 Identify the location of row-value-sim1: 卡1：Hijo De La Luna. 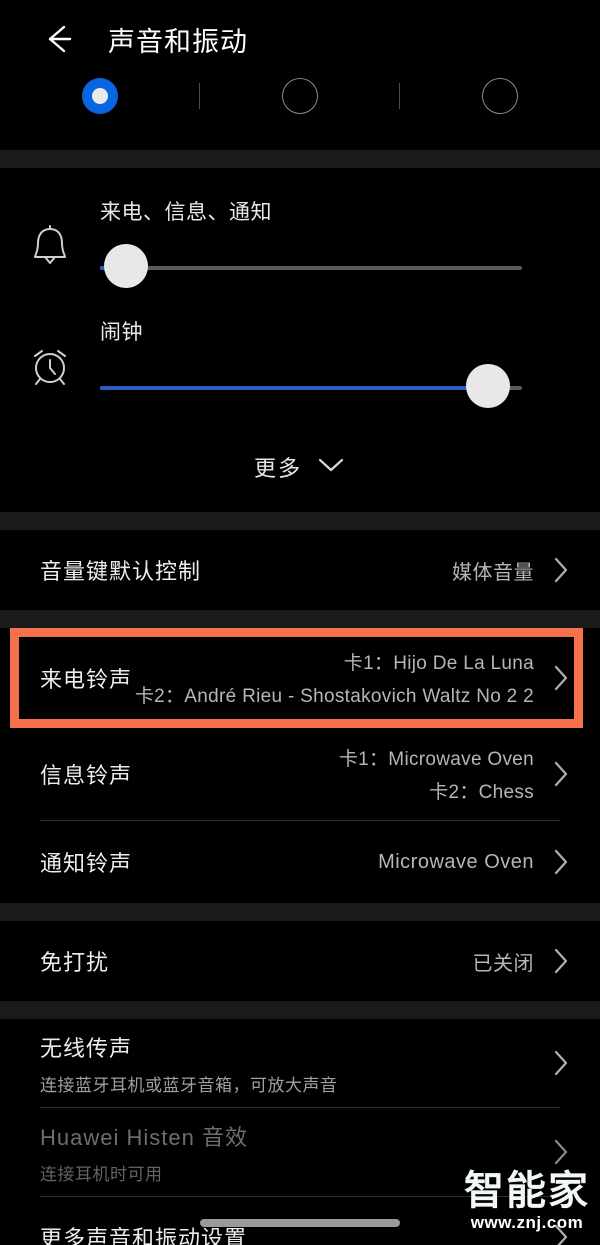
(438, 663).